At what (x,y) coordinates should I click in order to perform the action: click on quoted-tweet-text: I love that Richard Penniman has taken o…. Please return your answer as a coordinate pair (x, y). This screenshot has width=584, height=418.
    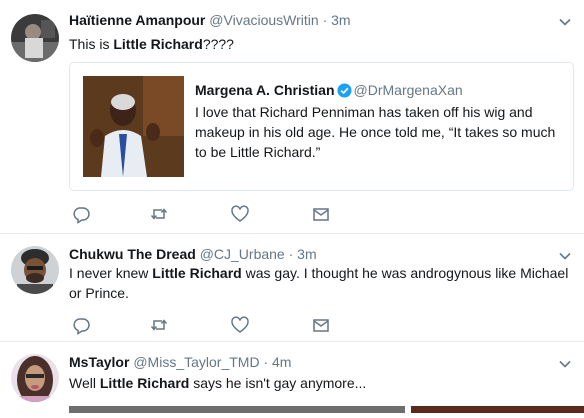
    Looking at the image, I should click on (375, 132).